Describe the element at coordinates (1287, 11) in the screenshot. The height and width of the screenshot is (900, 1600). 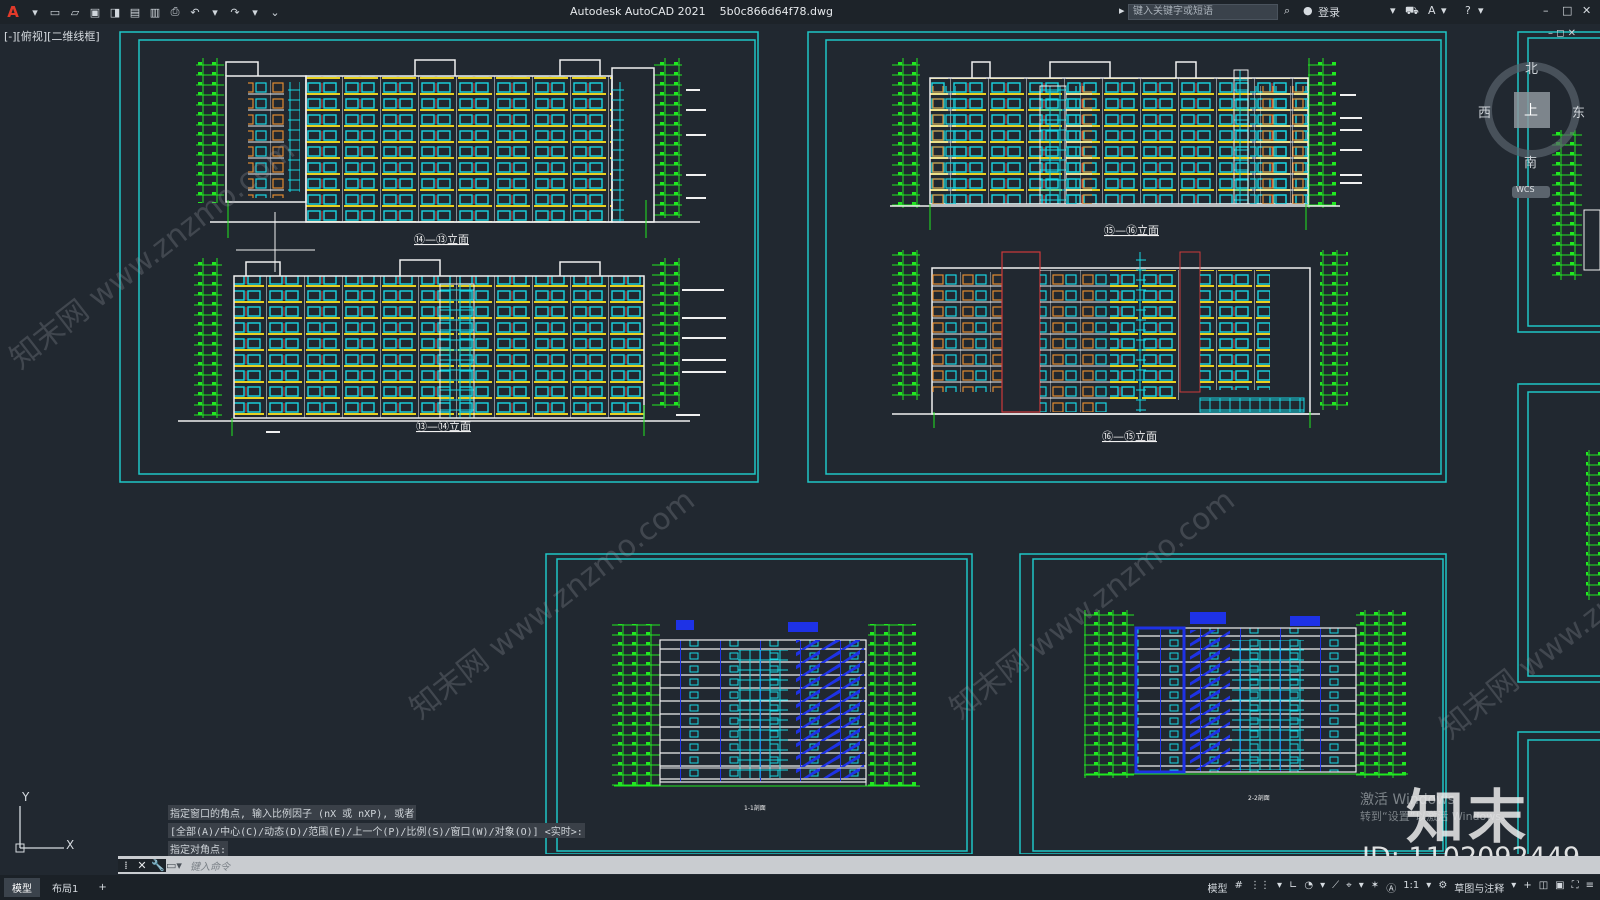
I see `search-icon: ⌕` at that location.